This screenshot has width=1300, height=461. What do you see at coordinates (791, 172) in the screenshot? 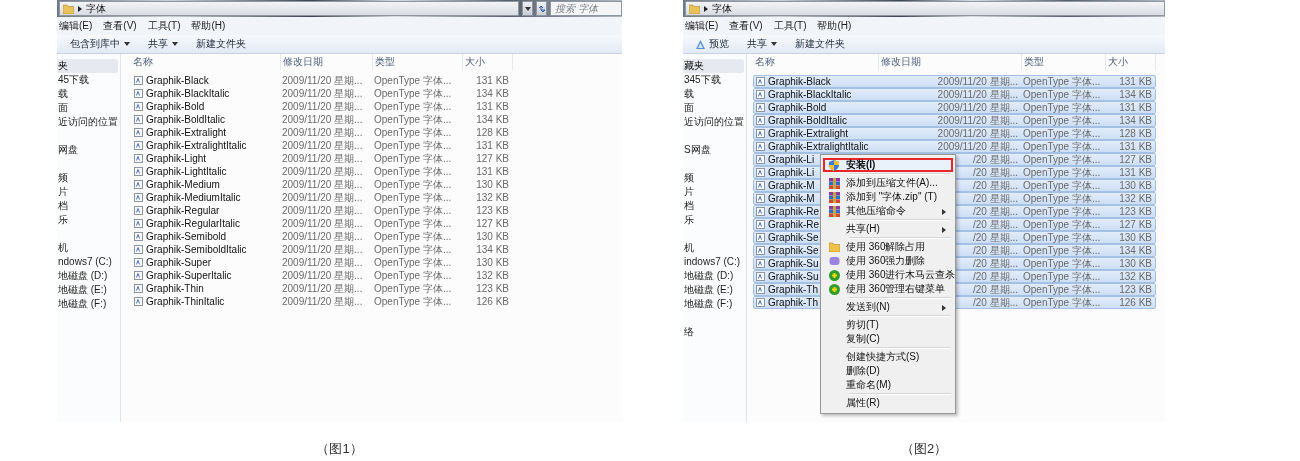
I see `file-name: Graphik-Li` at bounding box center [791, 172].